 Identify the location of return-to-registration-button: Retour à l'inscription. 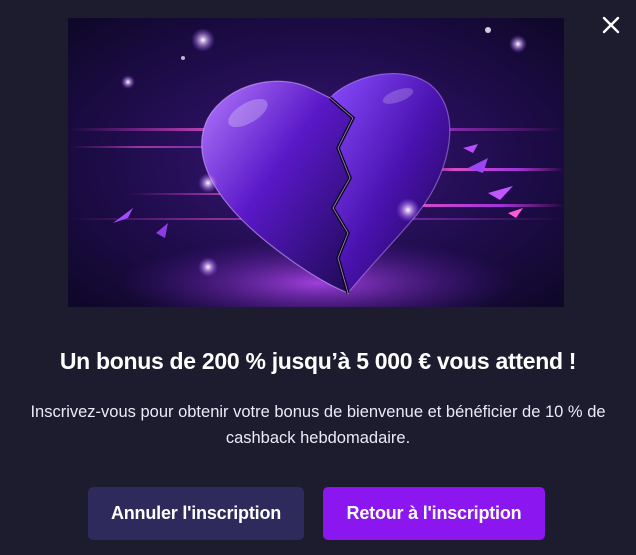
(434, 513).